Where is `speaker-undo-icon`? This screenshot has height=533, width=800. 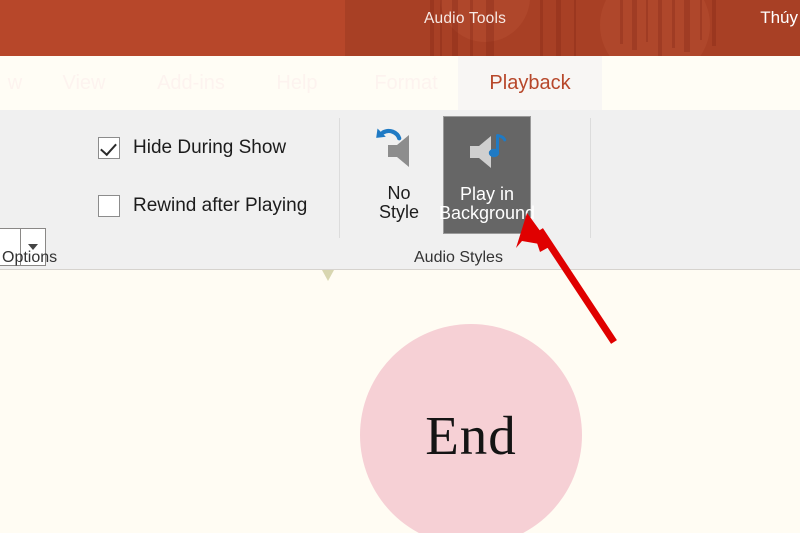 speaker-undo-icon is located at coordinates (399, 151).